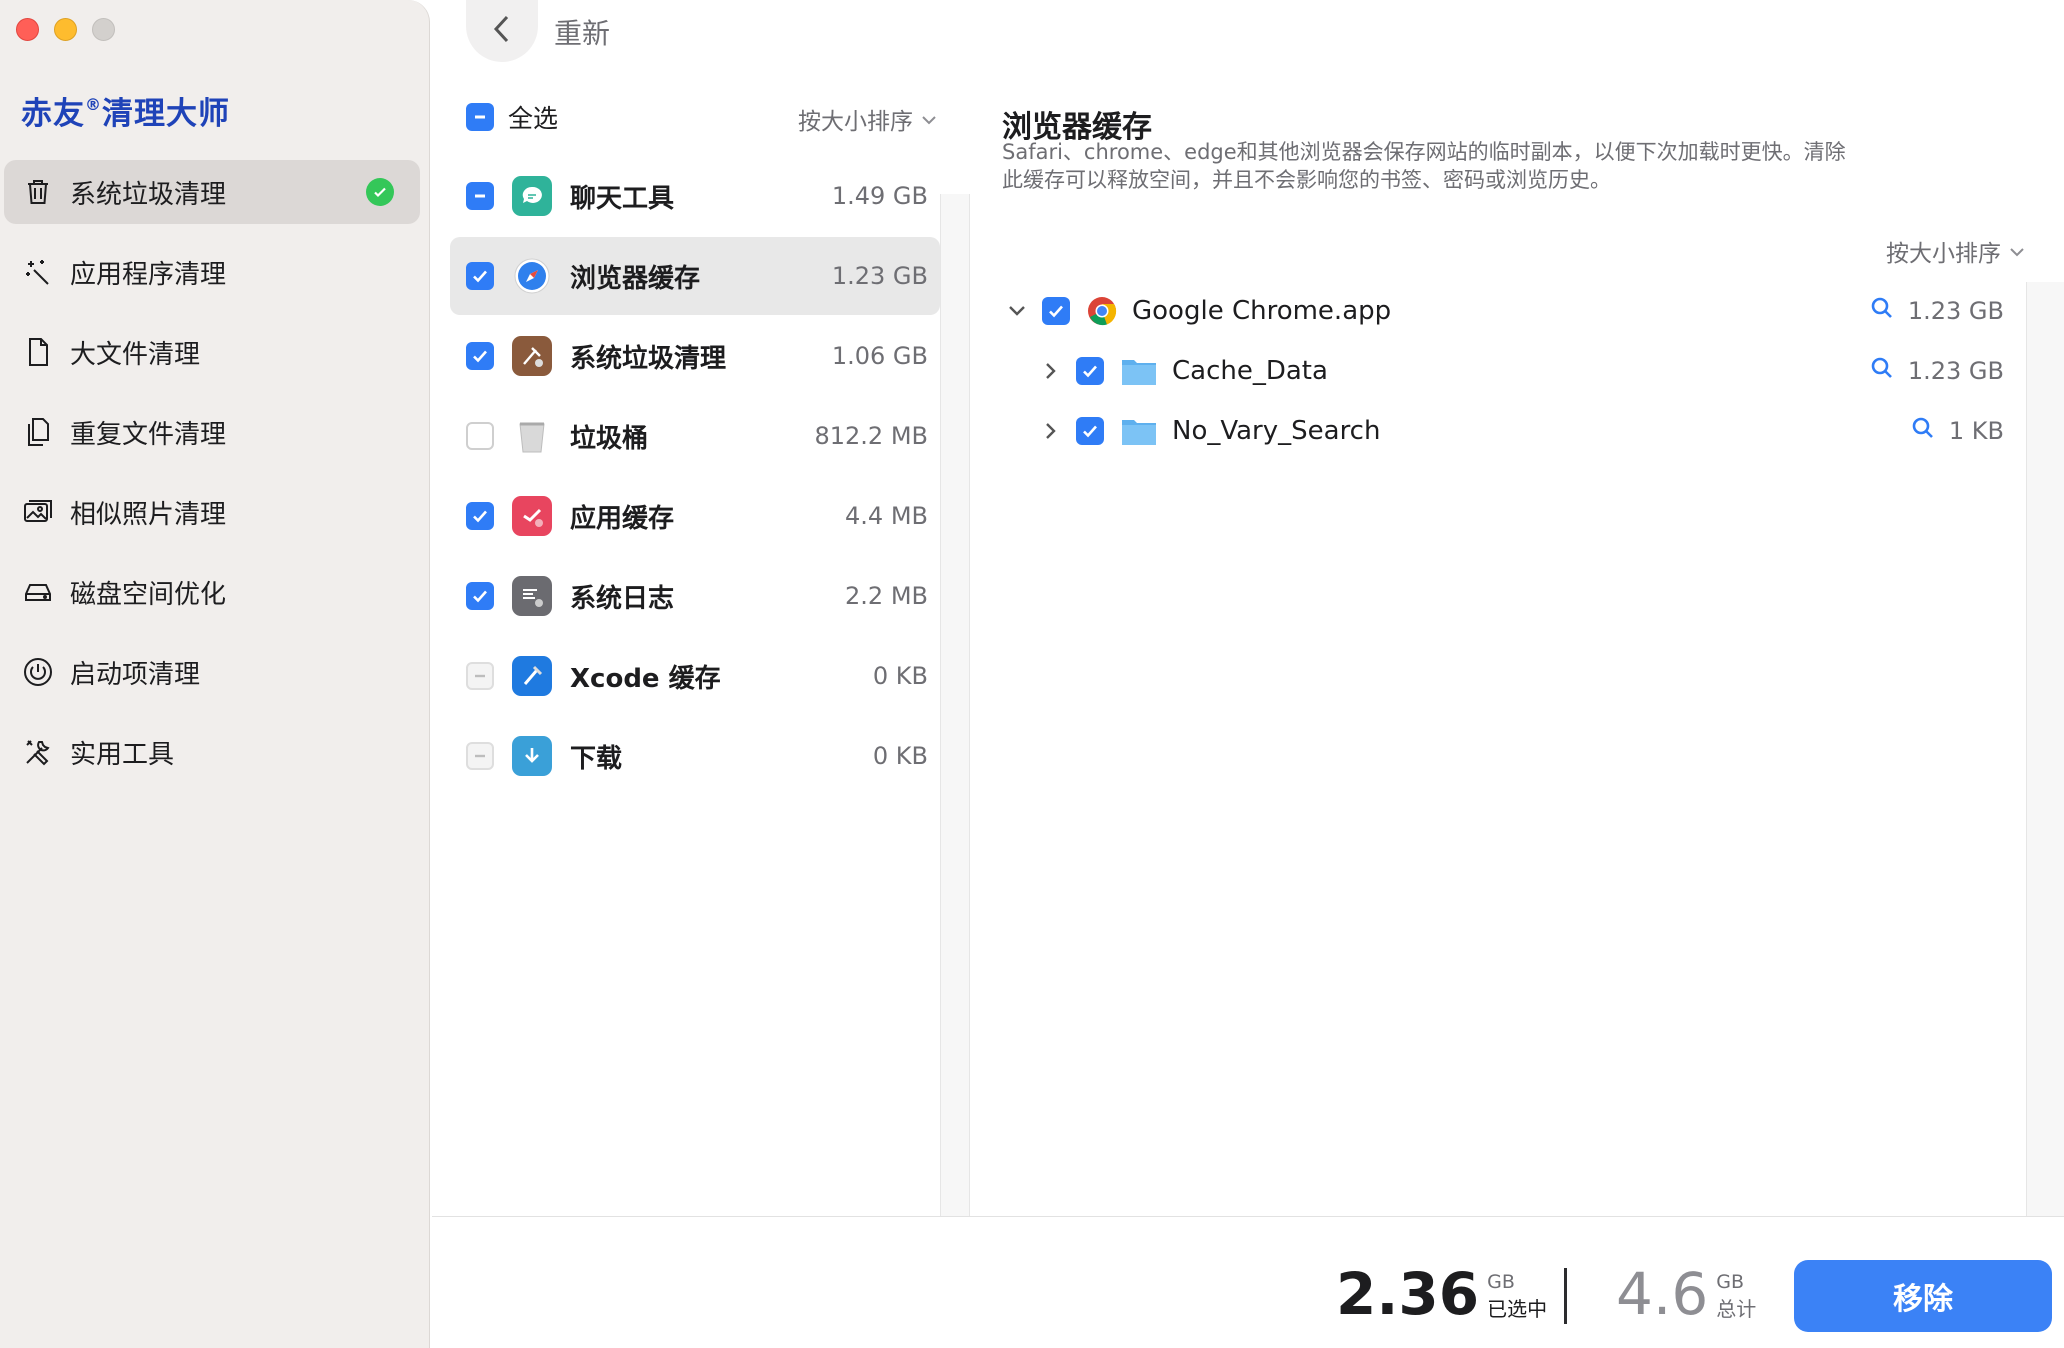 The width and height of the screenshot is (2064, 1348). I want to click on sidebar-item-label: 重复文件清理, so click(148, 434).